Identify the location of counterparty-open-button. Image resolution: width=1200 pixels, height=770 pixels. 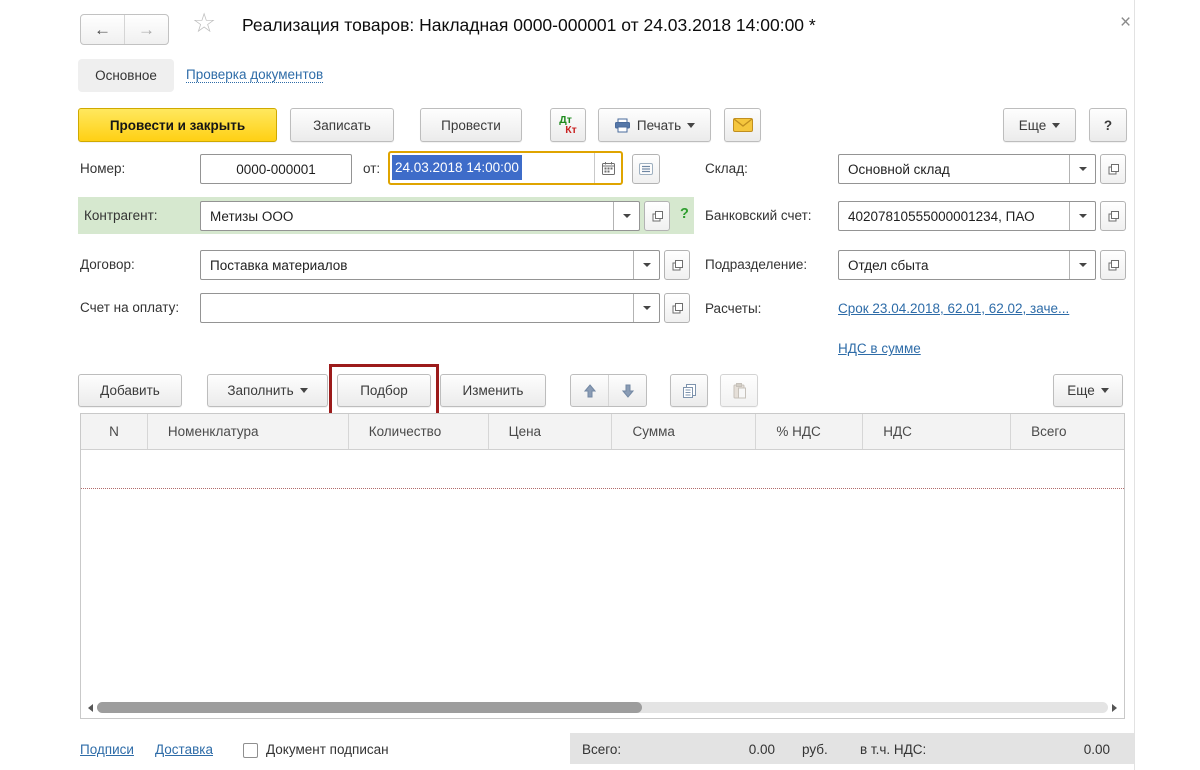
(657, 216).